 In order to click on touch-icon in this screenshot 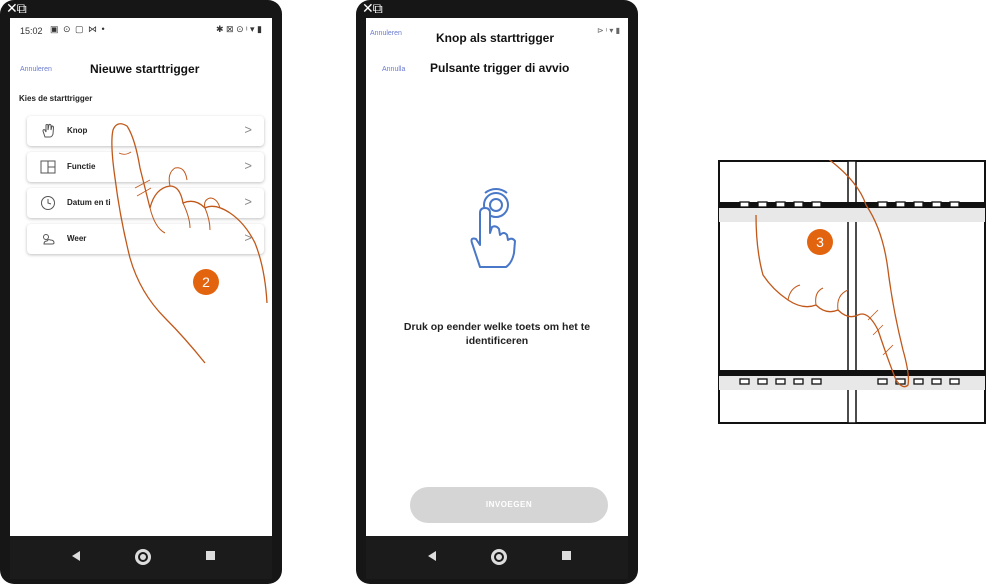, I will do `click(493, 228)`.